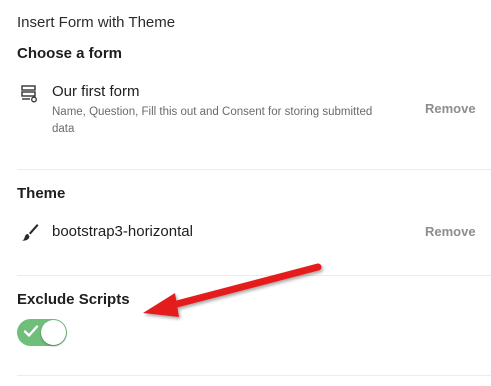 Image resolution: width=491 pixels, height=386 pixels. I want to click on exclude-scripts-heading: Exclude Scripts, so click(73, 299).